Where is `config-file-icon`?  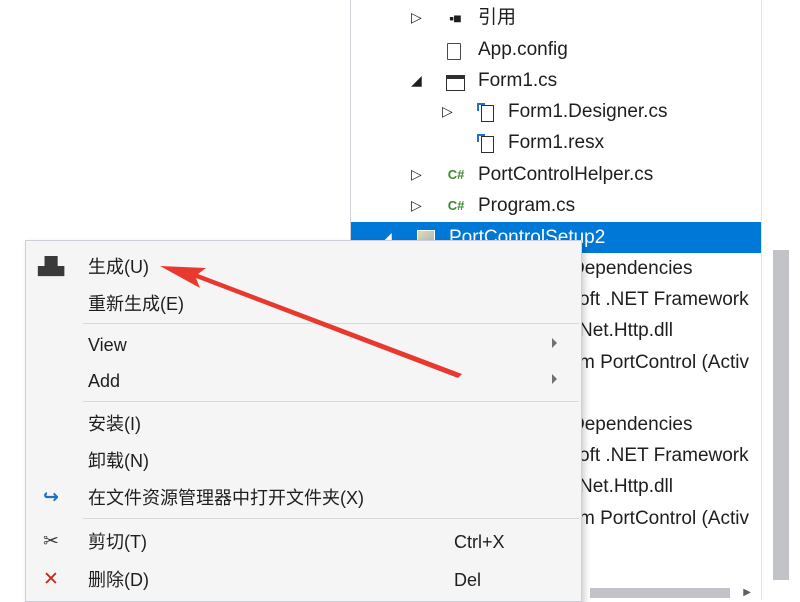
config-file-icon is located at coordinates (454, 51).